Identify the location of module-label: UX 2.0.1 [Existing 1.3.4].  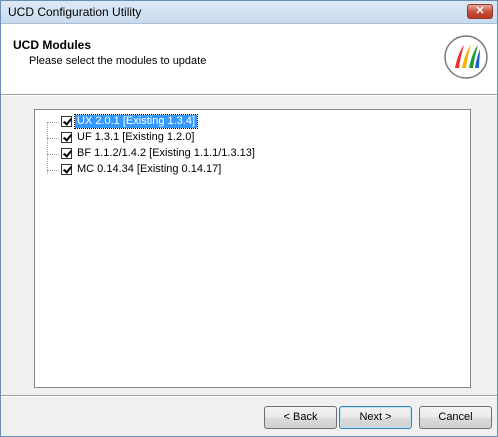
(136, 121).